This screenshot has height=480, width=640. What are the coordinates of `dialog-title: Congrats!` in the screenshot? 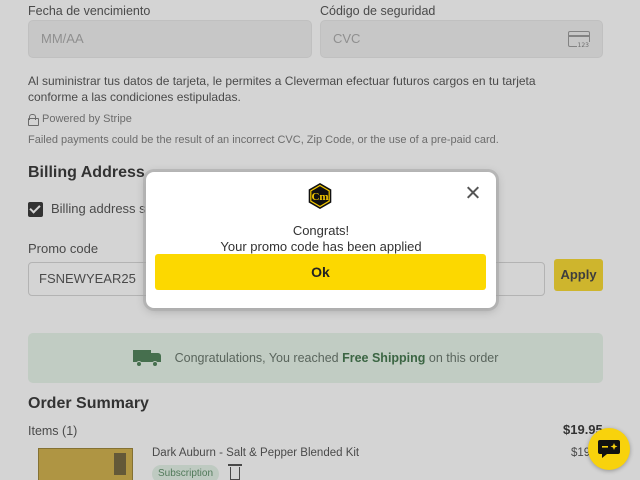 It's located at (321, 230).